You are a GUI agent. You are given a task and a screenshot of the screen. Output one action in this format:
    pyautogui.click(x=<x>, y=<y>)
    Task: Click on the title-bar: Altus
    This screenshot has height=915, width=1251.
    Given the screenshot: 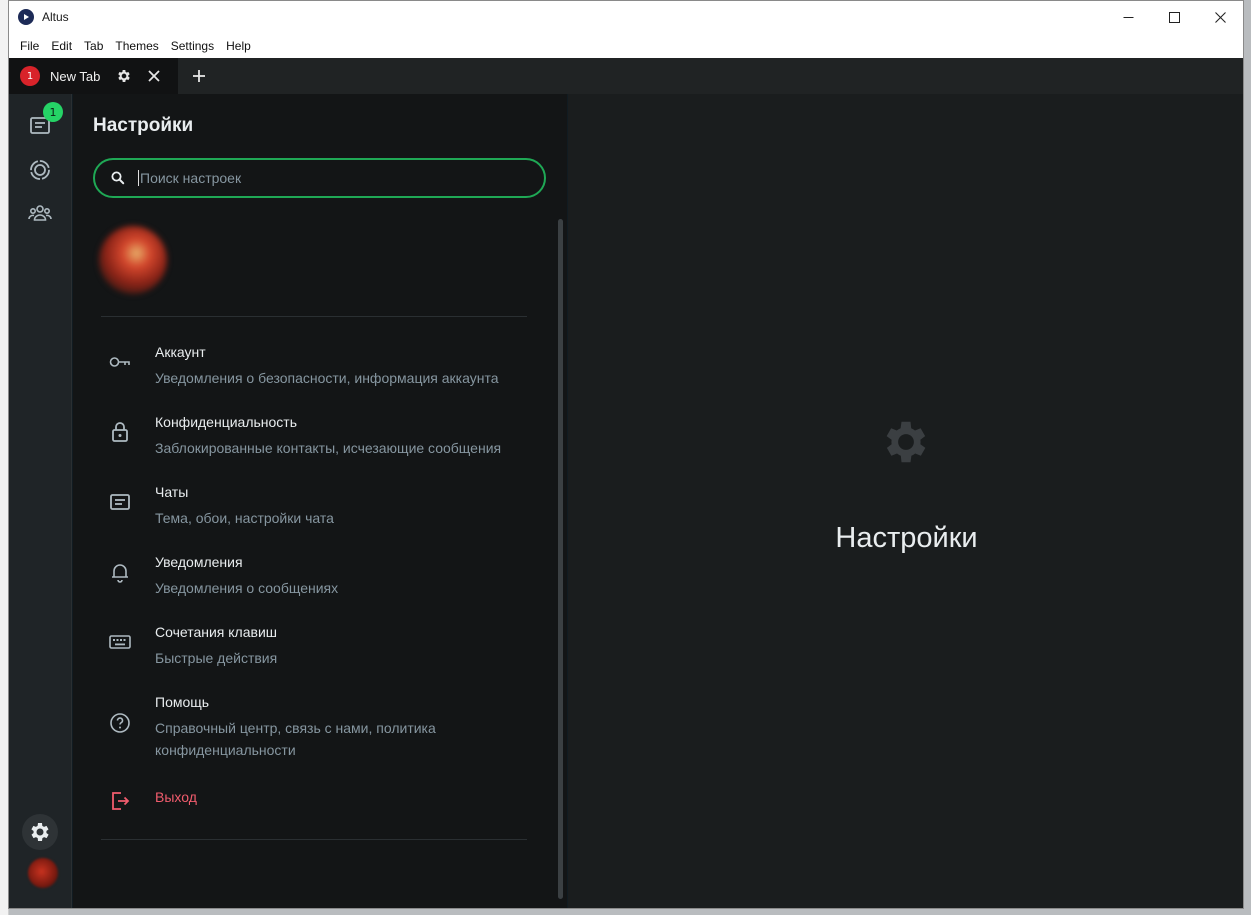 What is the action you would take?
    pyautogui.click(x=626, y=17)
    